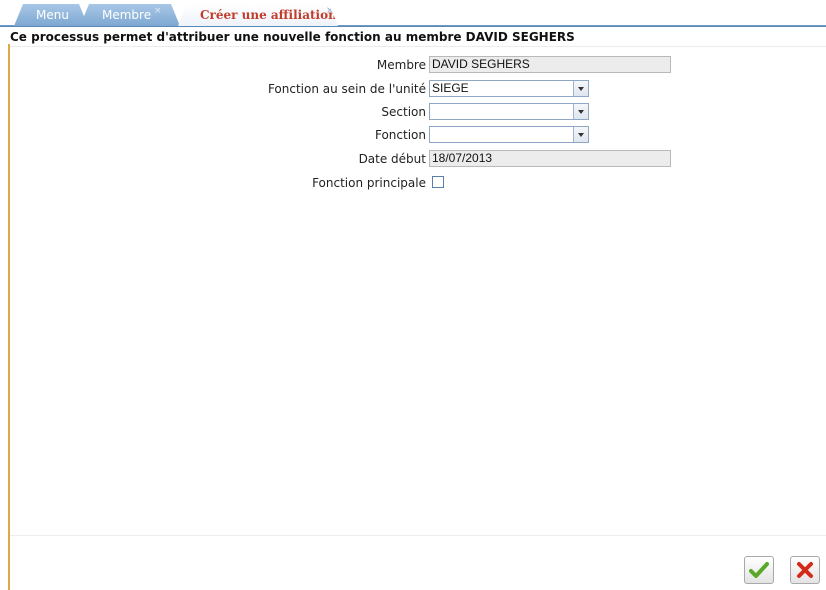  What do you see at coordinates (346, 89) in the screenshot?
I see `fonction-unite-label: Fonction au sein de l'unité` at bounding box center [346, 89].